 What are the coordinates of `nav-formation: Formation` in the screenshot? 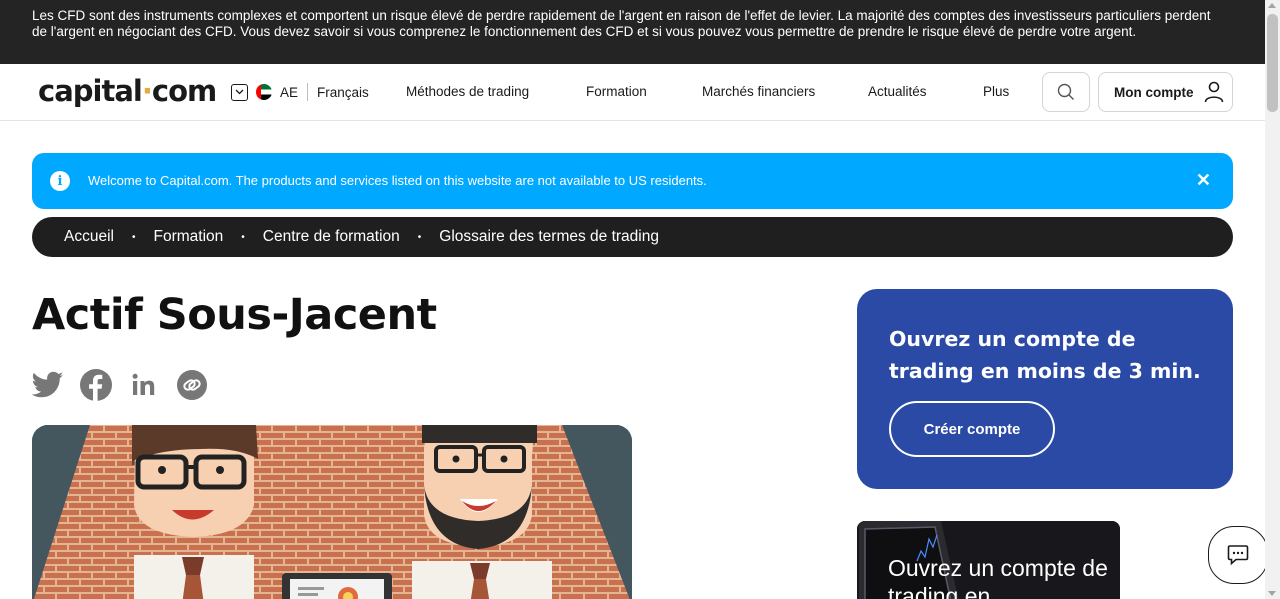 It's located at (616, 91).